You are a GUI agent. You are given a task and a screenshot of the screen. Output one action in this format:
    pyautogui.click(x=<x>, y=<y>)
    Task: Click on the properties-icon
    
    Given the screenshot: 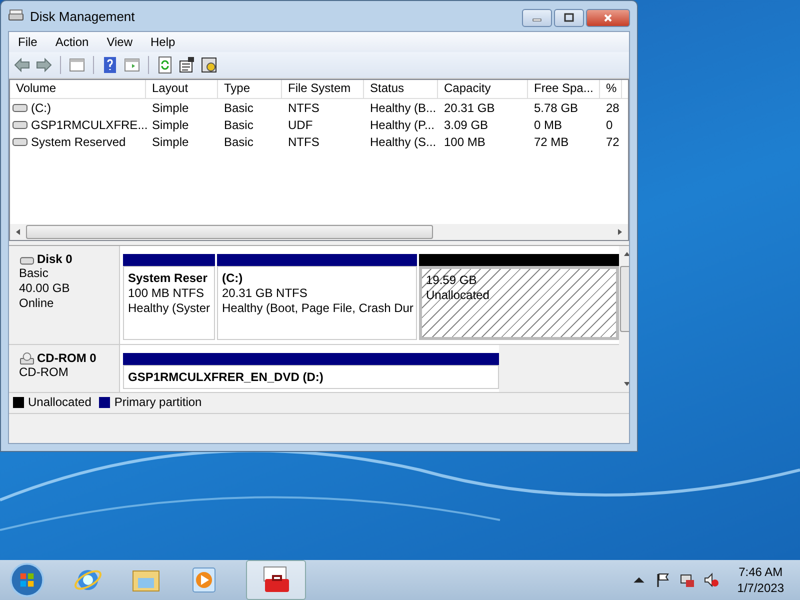 What is the action you would take?
    pyautogui.click(x=187, y=65)
    